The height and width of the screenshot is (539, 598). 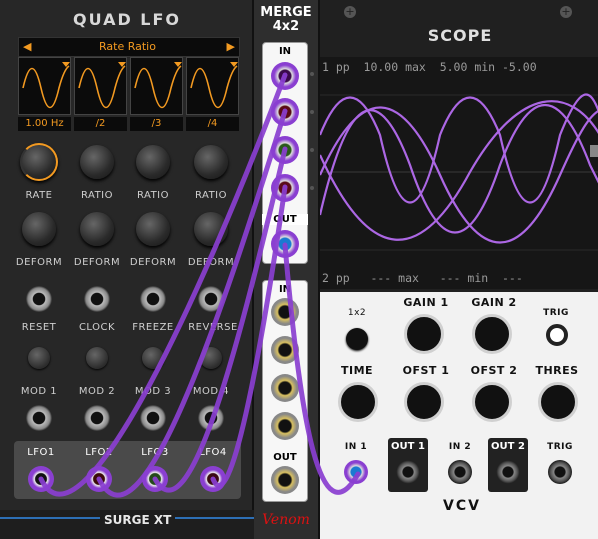 What do you see at coordinates (408, 446) in the screenshot?
I see `out1-label: OUT 1` at bounding box center [408, 446].